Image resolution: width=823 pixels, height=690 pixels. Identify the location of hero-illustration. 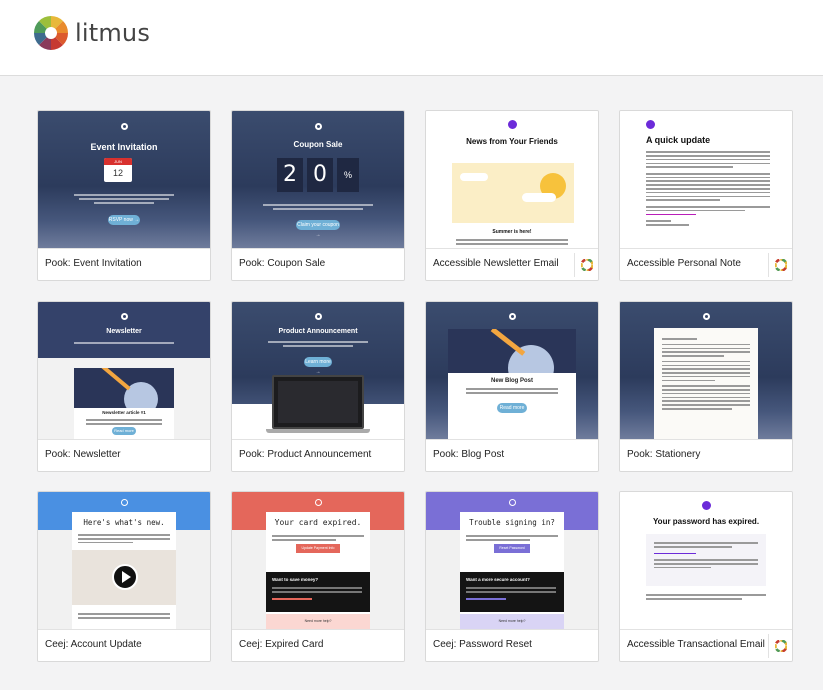
(513, 193).